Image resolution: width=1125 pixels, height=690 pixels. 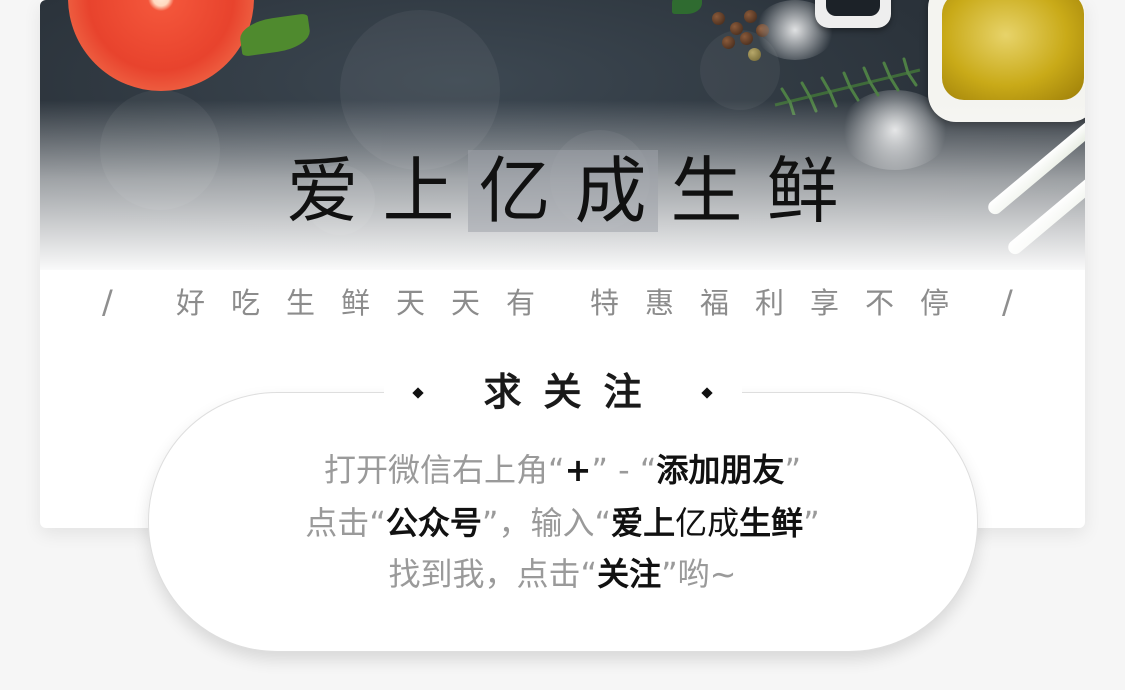 I want to click on instruction-text: 哟~, so click(x=707, y=574).